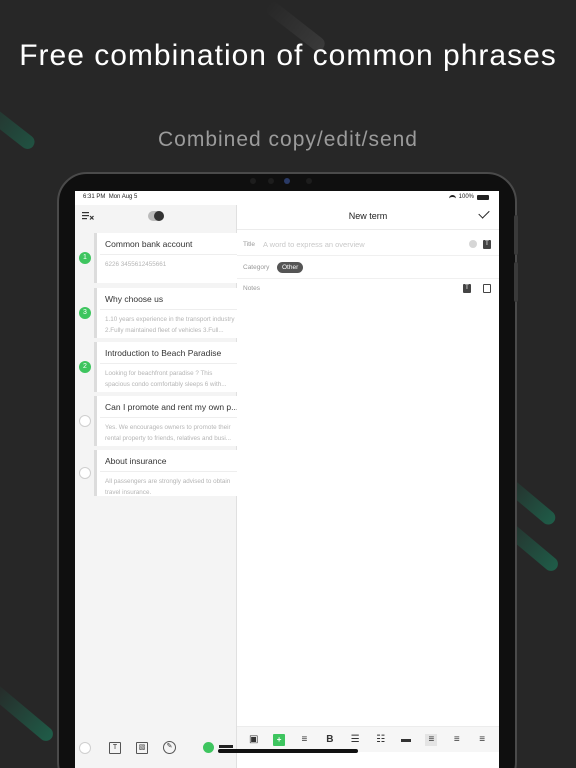 The height and width of the screenshot is (768, 576). I want to click on image-icon: ▧, so click(142, 748).